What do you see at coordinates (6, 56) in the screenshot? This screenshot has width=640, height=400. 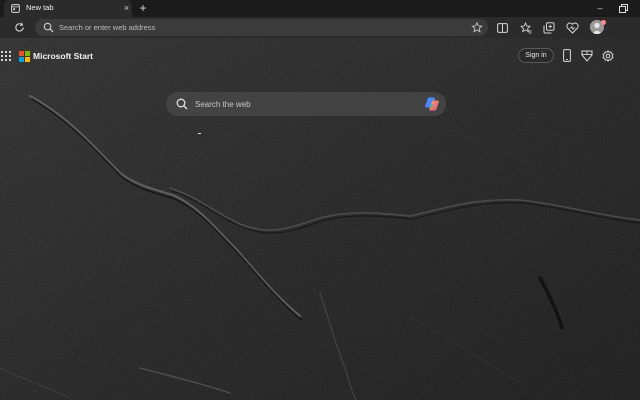 I see `apps-launcher-icon` at bounding box center [6, 56].